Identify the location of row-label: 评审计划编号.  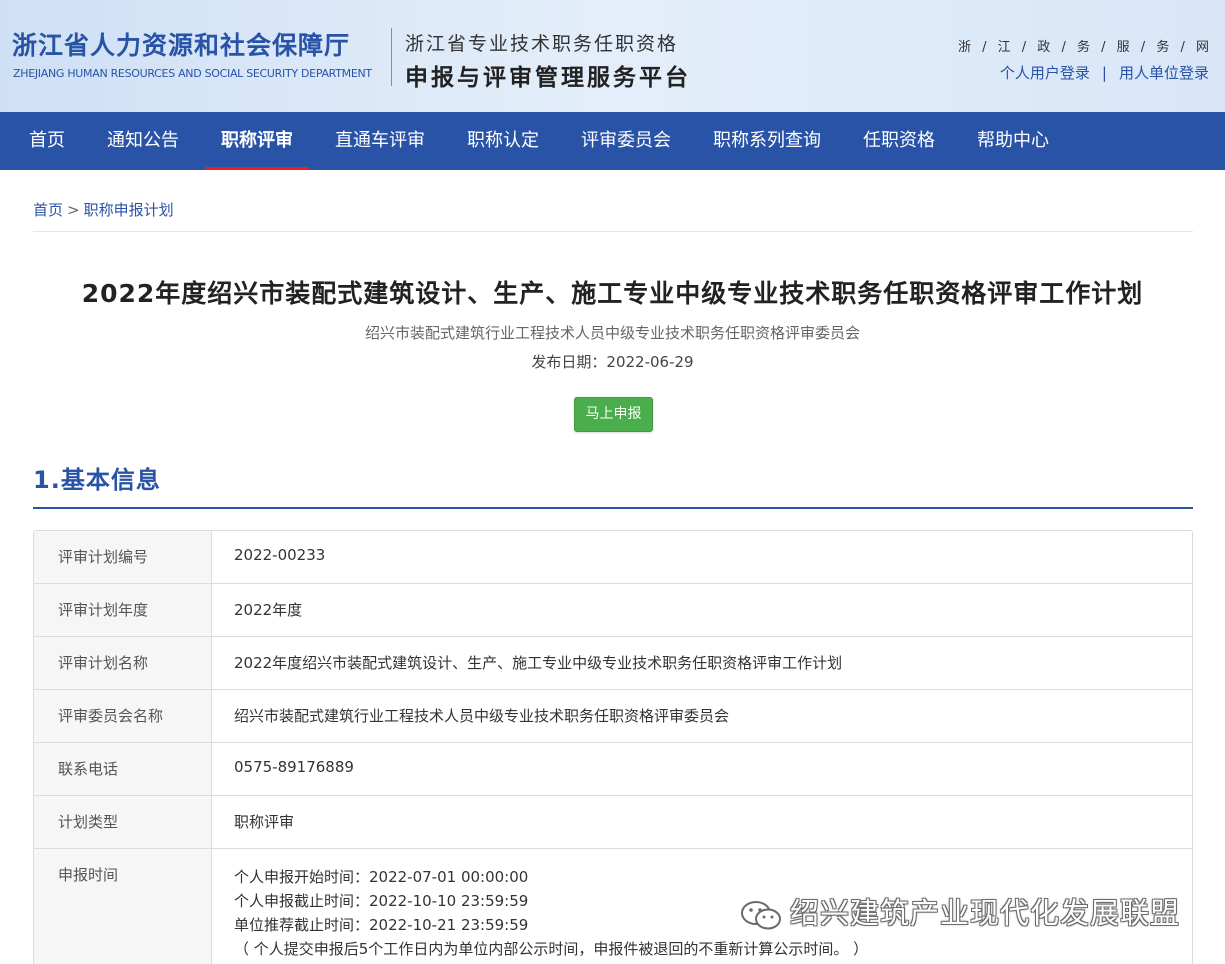
(123, 557).